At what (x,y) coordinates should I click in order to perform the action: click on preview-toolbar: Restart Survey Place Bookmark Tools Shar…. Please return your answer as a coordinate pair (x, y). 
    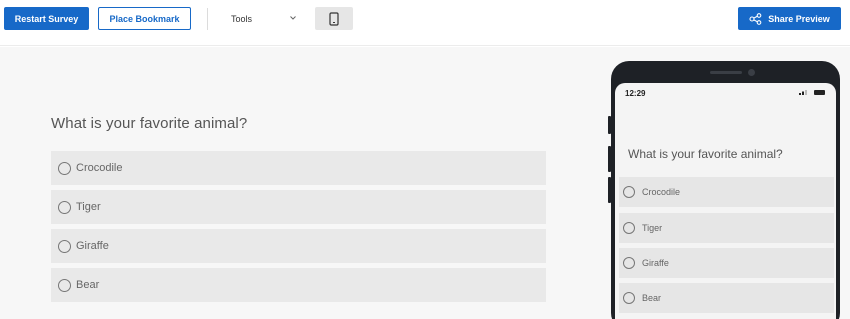
    Looking at the image, I should click on (425, 23).